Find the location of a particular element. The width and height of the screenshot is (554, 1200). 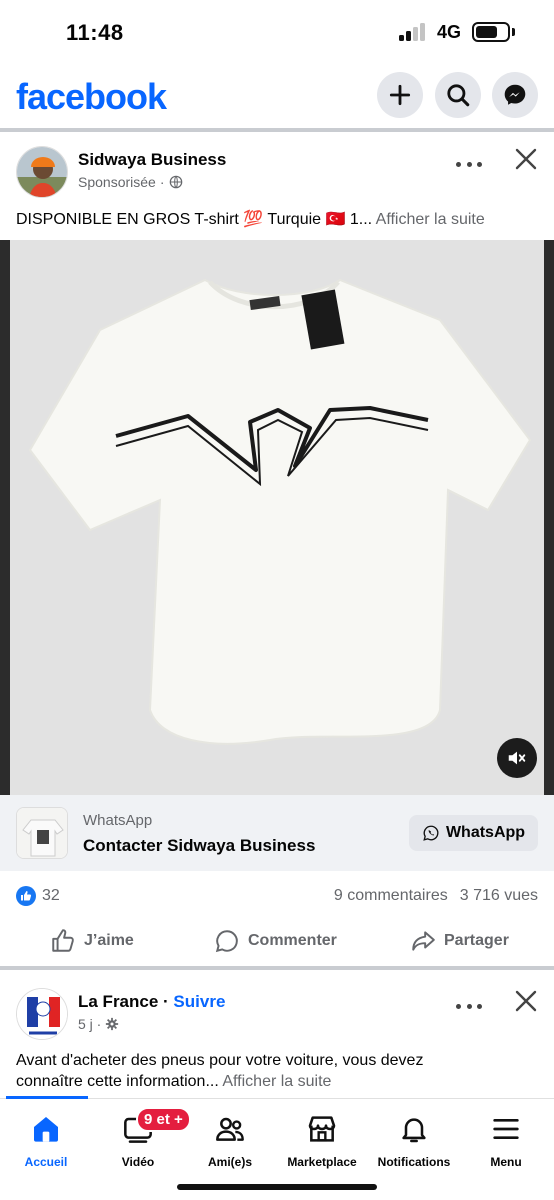

post-header: La France · Suivre 5 j · is located at coordinates (277, 1018).